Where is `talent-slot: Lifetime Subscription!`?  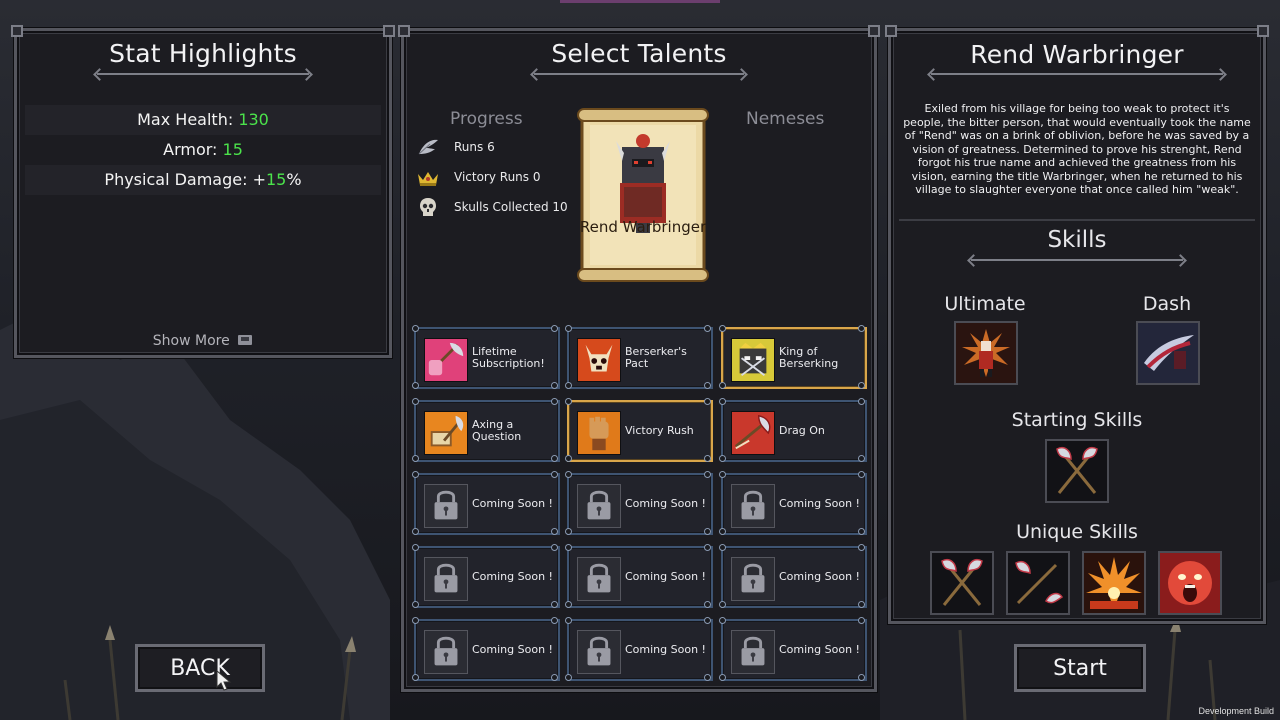 talent-slot: Lifetime Subscription! is located at coordinates (486, 357).